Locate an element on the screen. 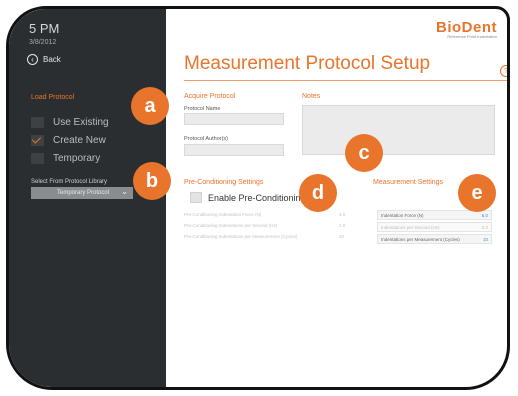 This screenshot has height=396, width=518. back-label: Back is located at coordinates (52, 59).